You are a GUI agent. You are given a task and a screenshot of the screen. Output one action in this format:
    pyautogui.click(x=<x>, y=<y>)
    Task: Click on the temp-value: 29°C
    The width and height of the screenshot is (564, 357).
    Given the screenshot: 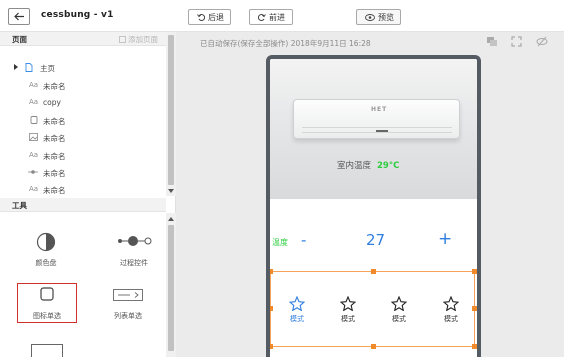 What is the action you would take?
    pyautogui.click(x=388, y=166)
    